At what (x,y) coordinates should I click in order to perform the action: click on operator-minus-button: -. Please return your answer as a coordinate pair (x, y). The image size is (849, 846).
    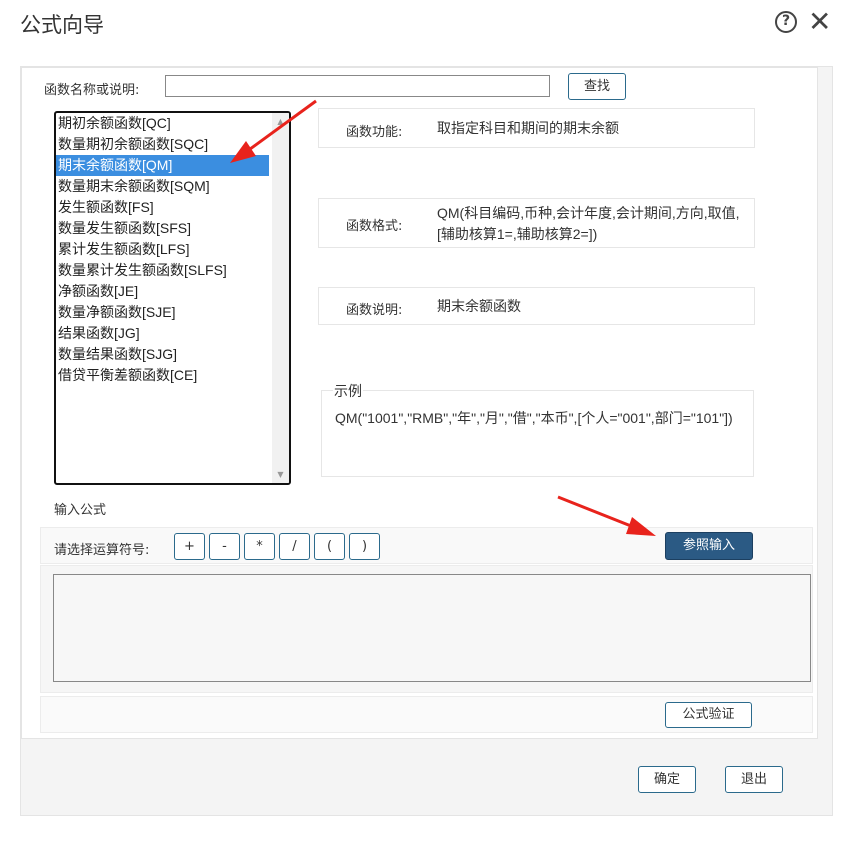
    Looking at the image, I should click on (224, 546).